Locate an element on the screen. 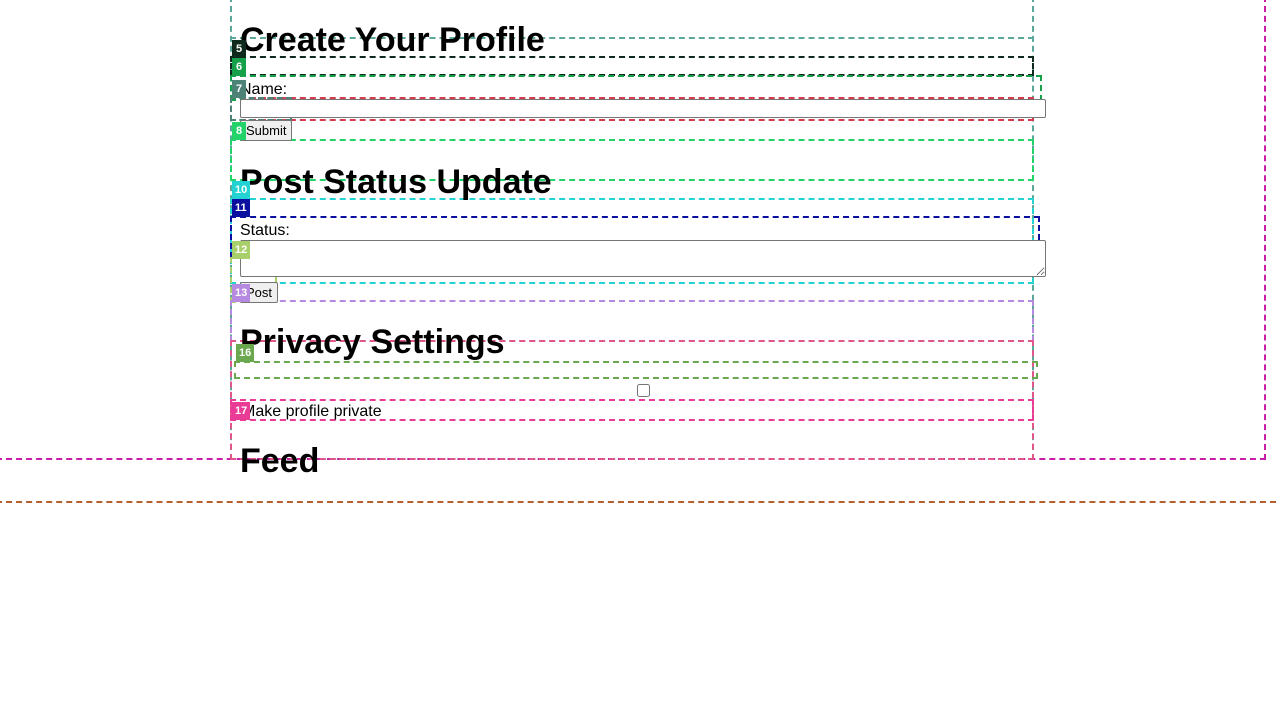 This screenshot has width=1280, height=720. name-input is located at coordinates (643, 108).